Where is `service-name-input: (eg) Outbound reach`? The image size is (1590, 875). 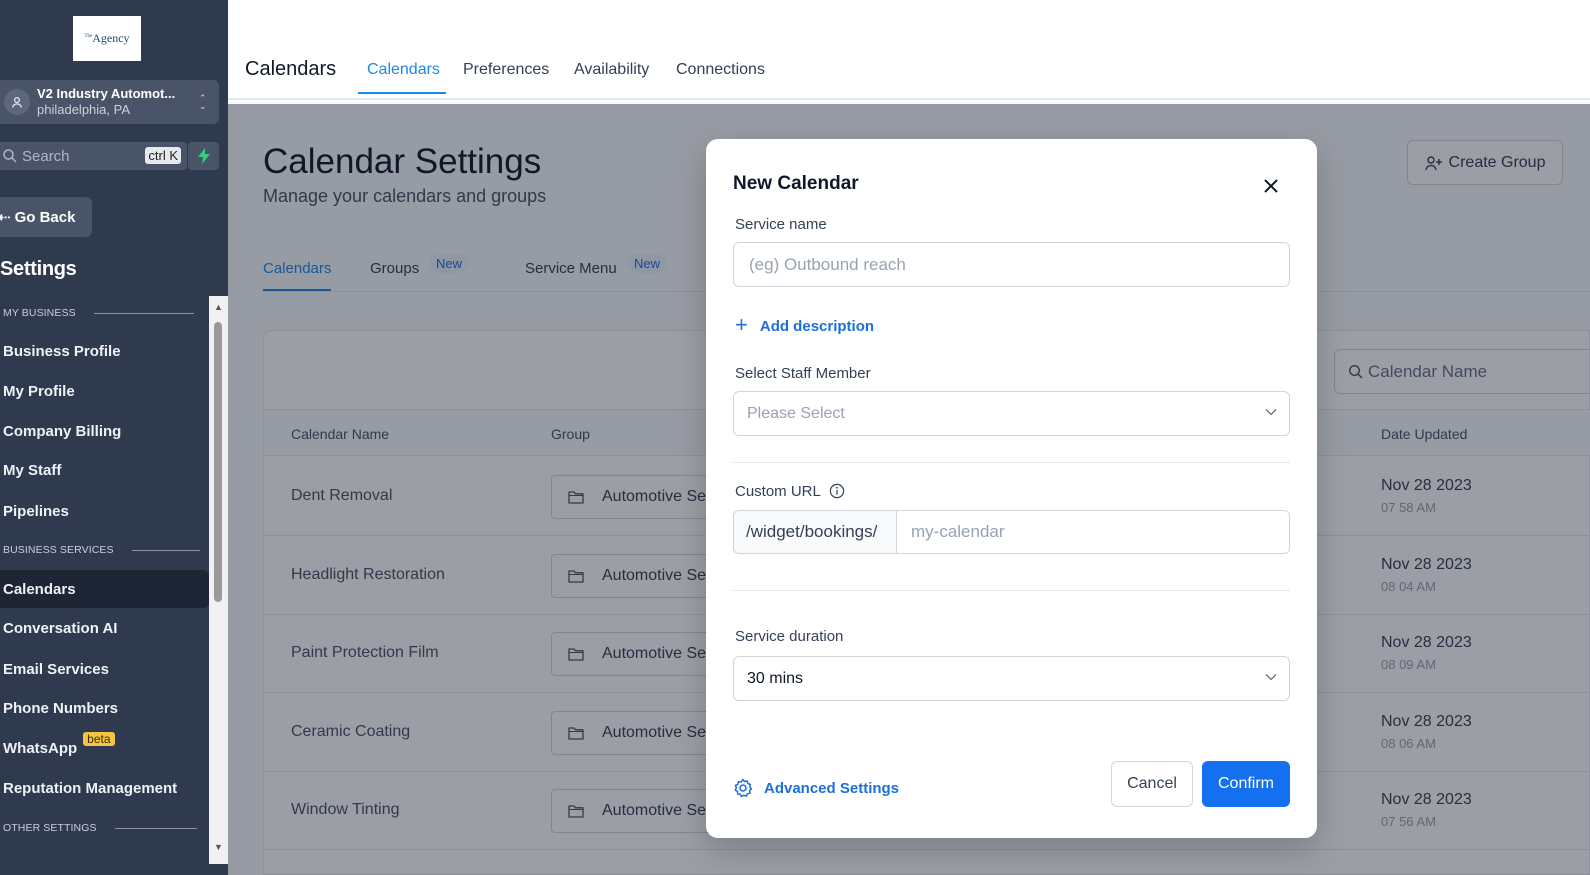
service-name-input: (eg) Outbound reach is located at coordinates (1011, 264).